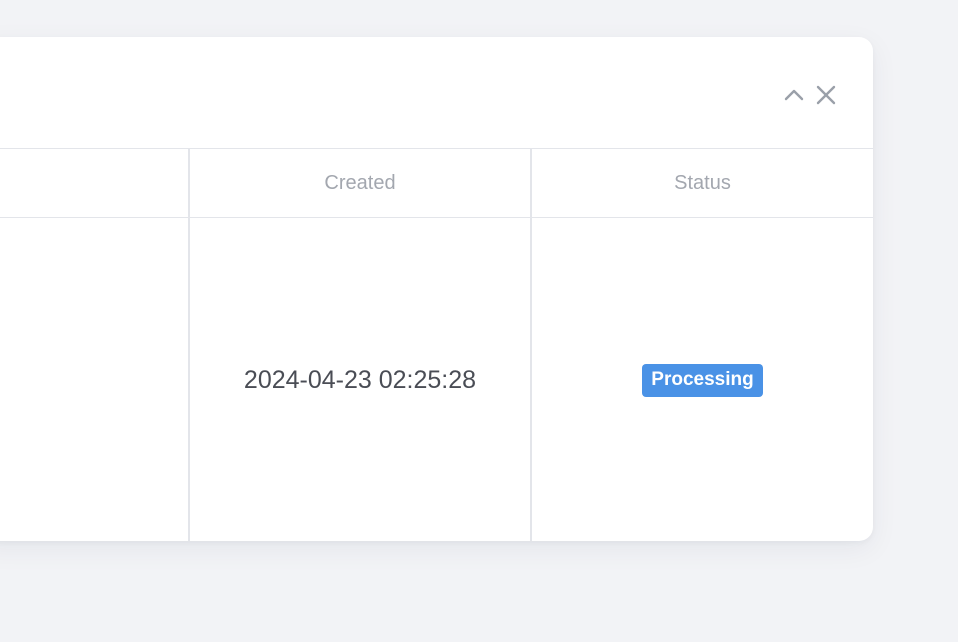  What do you see at coordinates (436, 183) in the screenshot?
I see `table-header-row: Created Status` at bounding box center [436, 183].